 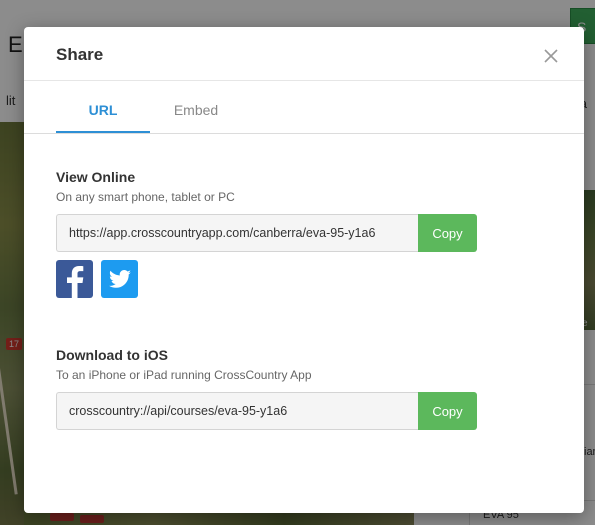 I want to click on copy-ios-link-button: Copy, so click(x=447, y=411).